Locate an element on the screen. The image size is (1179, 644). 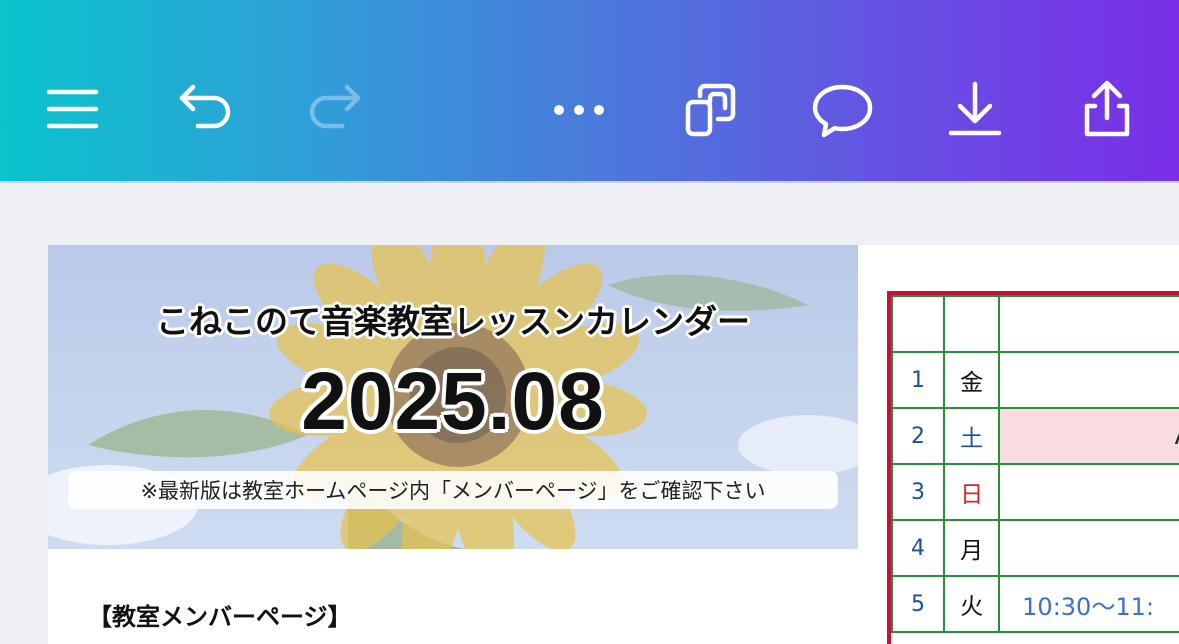
pages-button is located at coordinates (710, 110).